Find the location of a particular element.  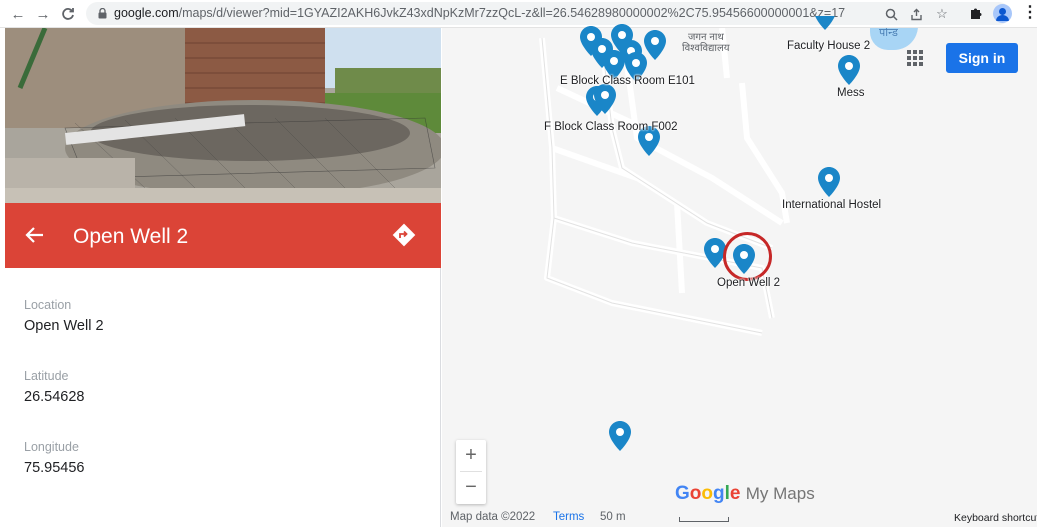

scale-label: 50 m is located at coordinates (613, 517).